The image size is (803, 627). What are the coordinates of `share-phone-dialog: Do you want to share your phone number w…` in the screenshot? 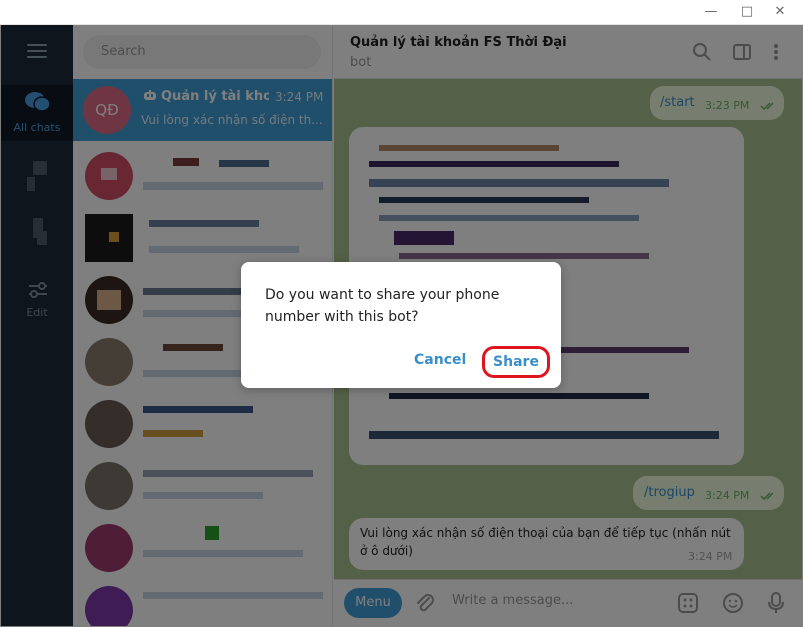 It's located at (401, 325).